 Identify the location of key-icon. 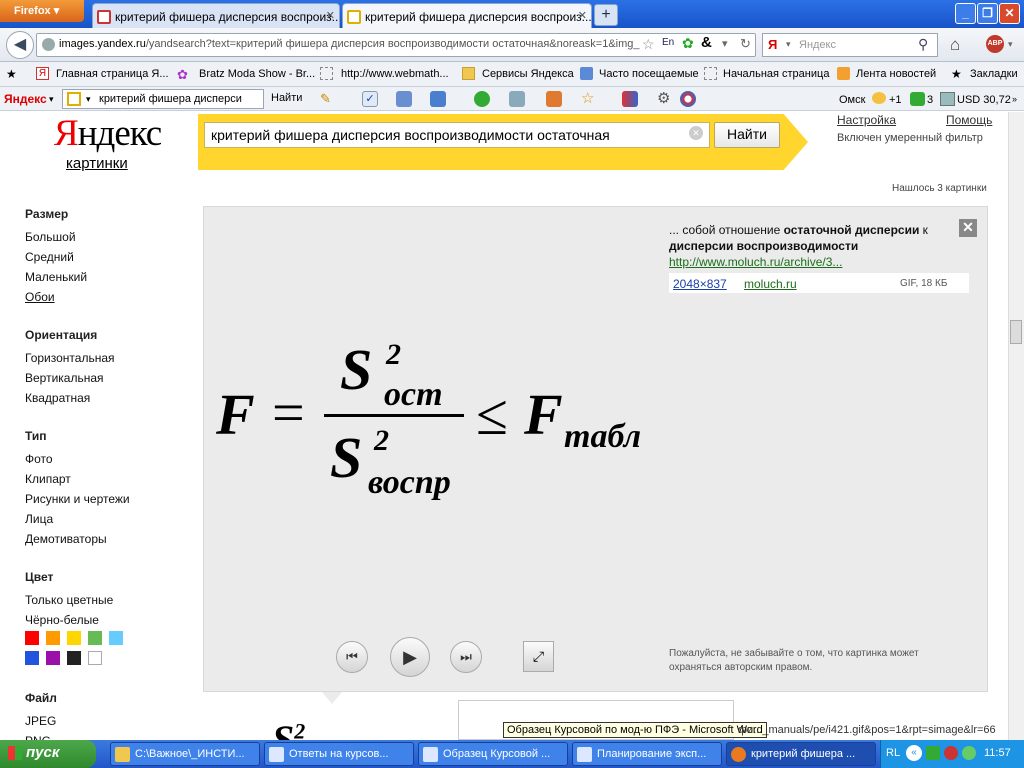
(482, 99).